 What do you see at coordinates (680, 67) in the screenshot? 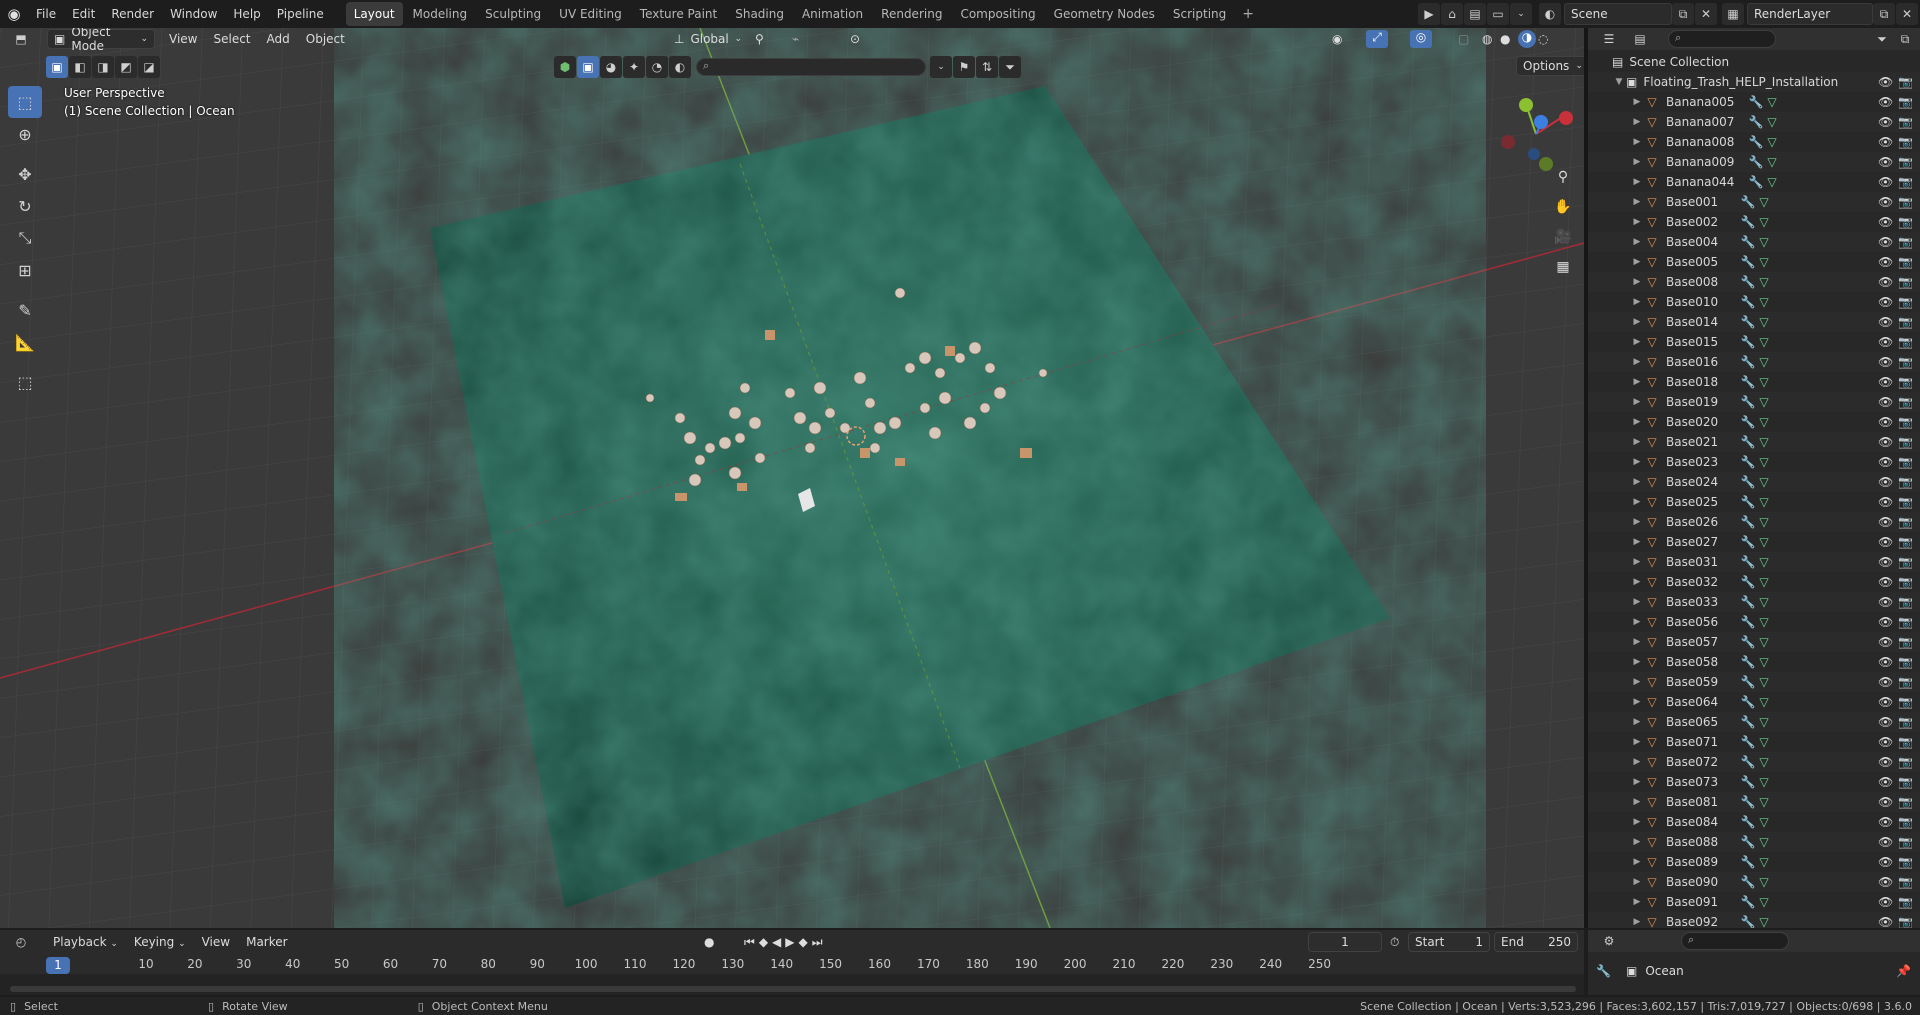
I see `filter-world-icon: ◐` at bounding box center [680, 67].